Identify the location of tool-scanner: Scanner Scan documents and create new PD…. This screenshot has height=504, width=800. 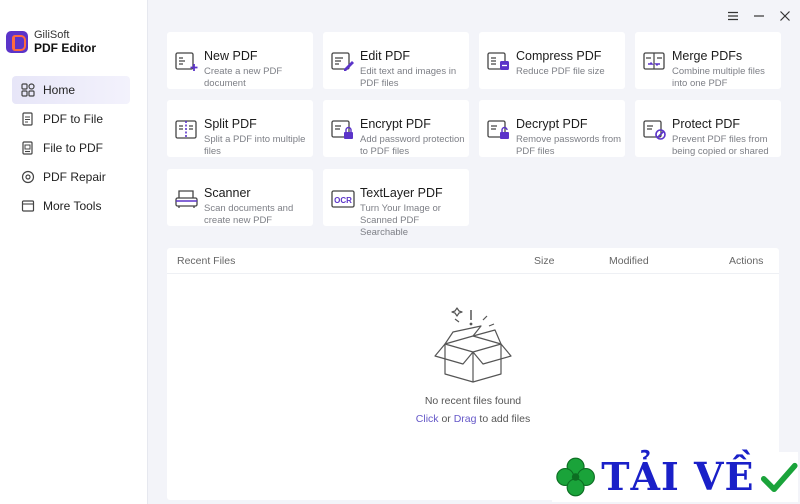
(240, 197).